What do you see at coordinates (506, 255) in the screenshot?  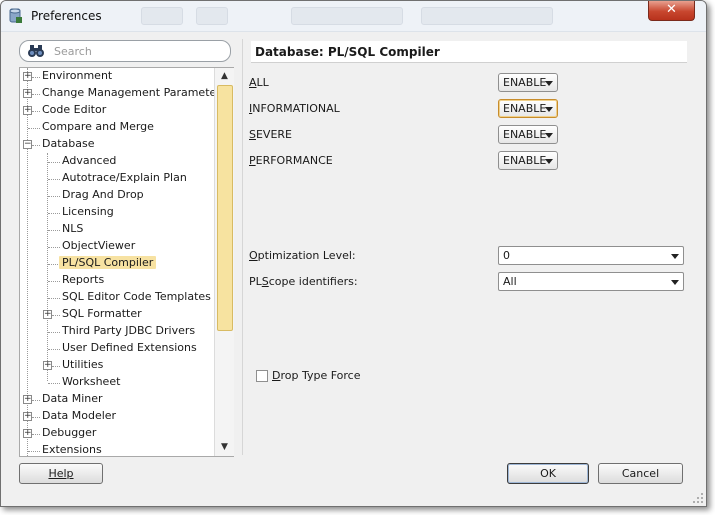 I see `select-value: 0` at bounding box center [506, 255].